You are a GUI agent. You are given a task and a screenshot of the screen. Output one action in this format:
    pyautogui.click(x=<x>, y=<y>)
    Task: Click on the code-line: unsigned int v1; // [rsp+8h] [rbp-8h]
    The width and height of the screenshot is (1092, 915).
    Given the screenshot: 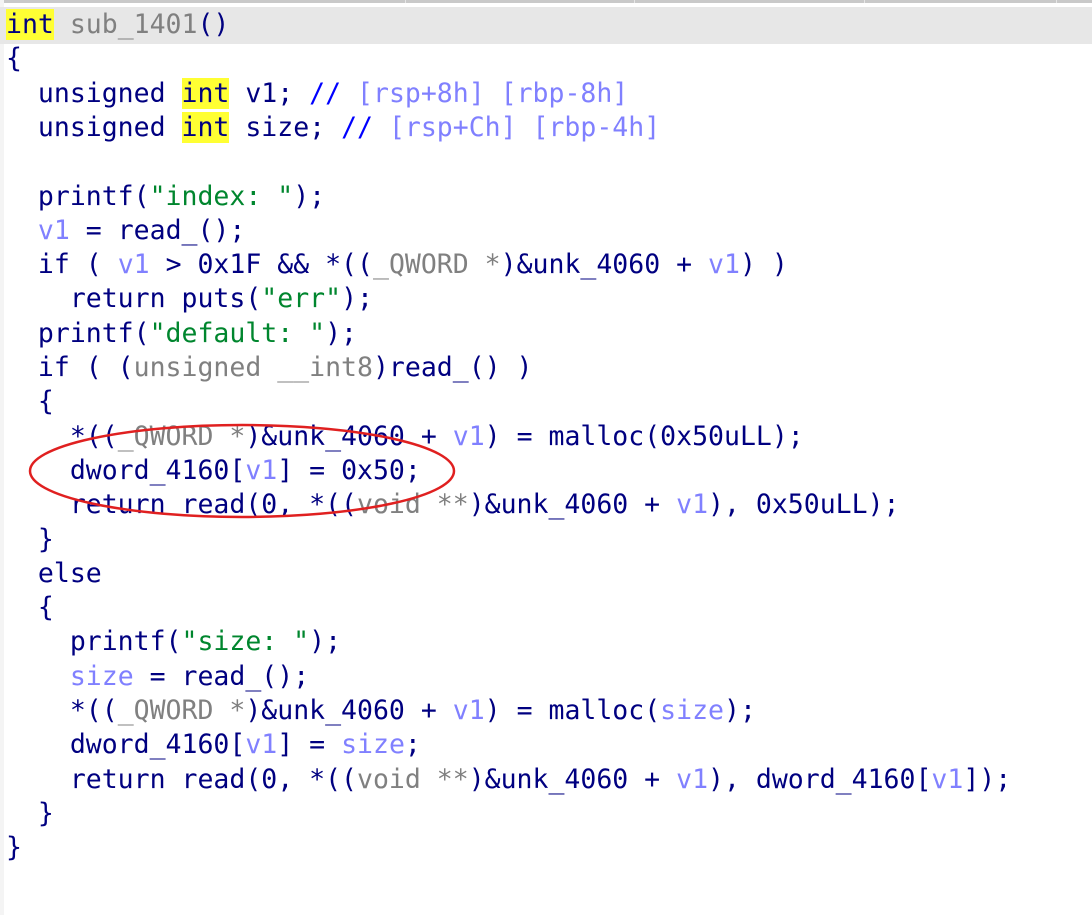 What is the action you would take?
    pyautogui.click(x=317, y=94)
    